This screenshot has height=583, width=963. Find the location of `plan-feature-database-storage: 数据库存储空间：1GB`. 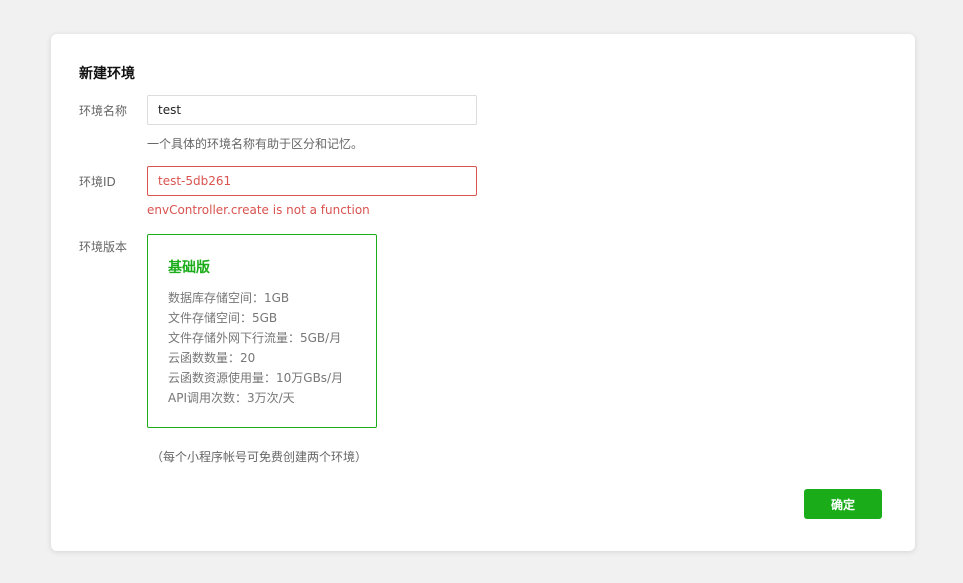

plan-feature-database-storage: 数据库存储空间：1GB is located at coordinates (229, 298).